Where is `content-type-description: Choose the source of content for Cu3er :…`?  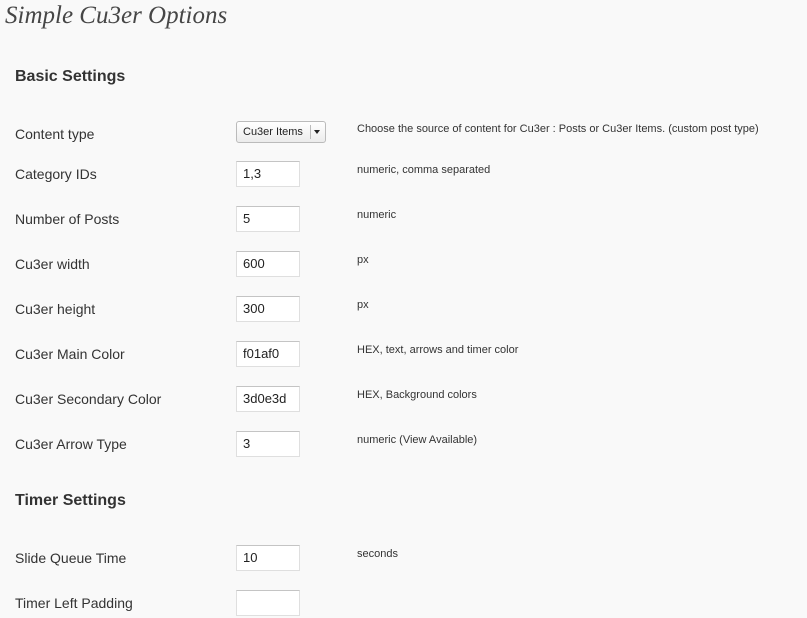 content-type-description: Choose the source of content for Cu3er :… is located at coordinates (558, 129).